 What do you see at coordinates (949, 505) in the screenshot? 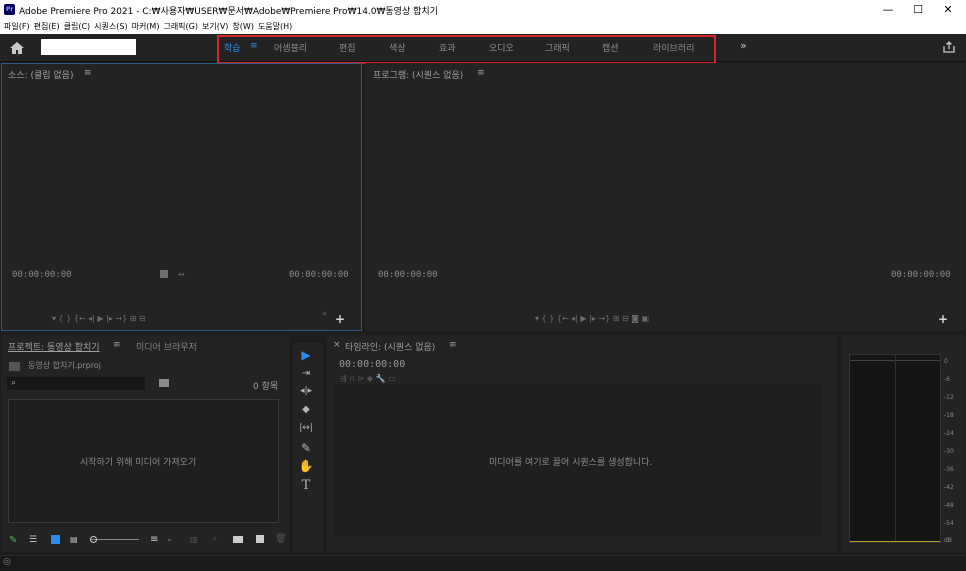
I see `meter-tick-48: -48` at bounding box center [949, 505].